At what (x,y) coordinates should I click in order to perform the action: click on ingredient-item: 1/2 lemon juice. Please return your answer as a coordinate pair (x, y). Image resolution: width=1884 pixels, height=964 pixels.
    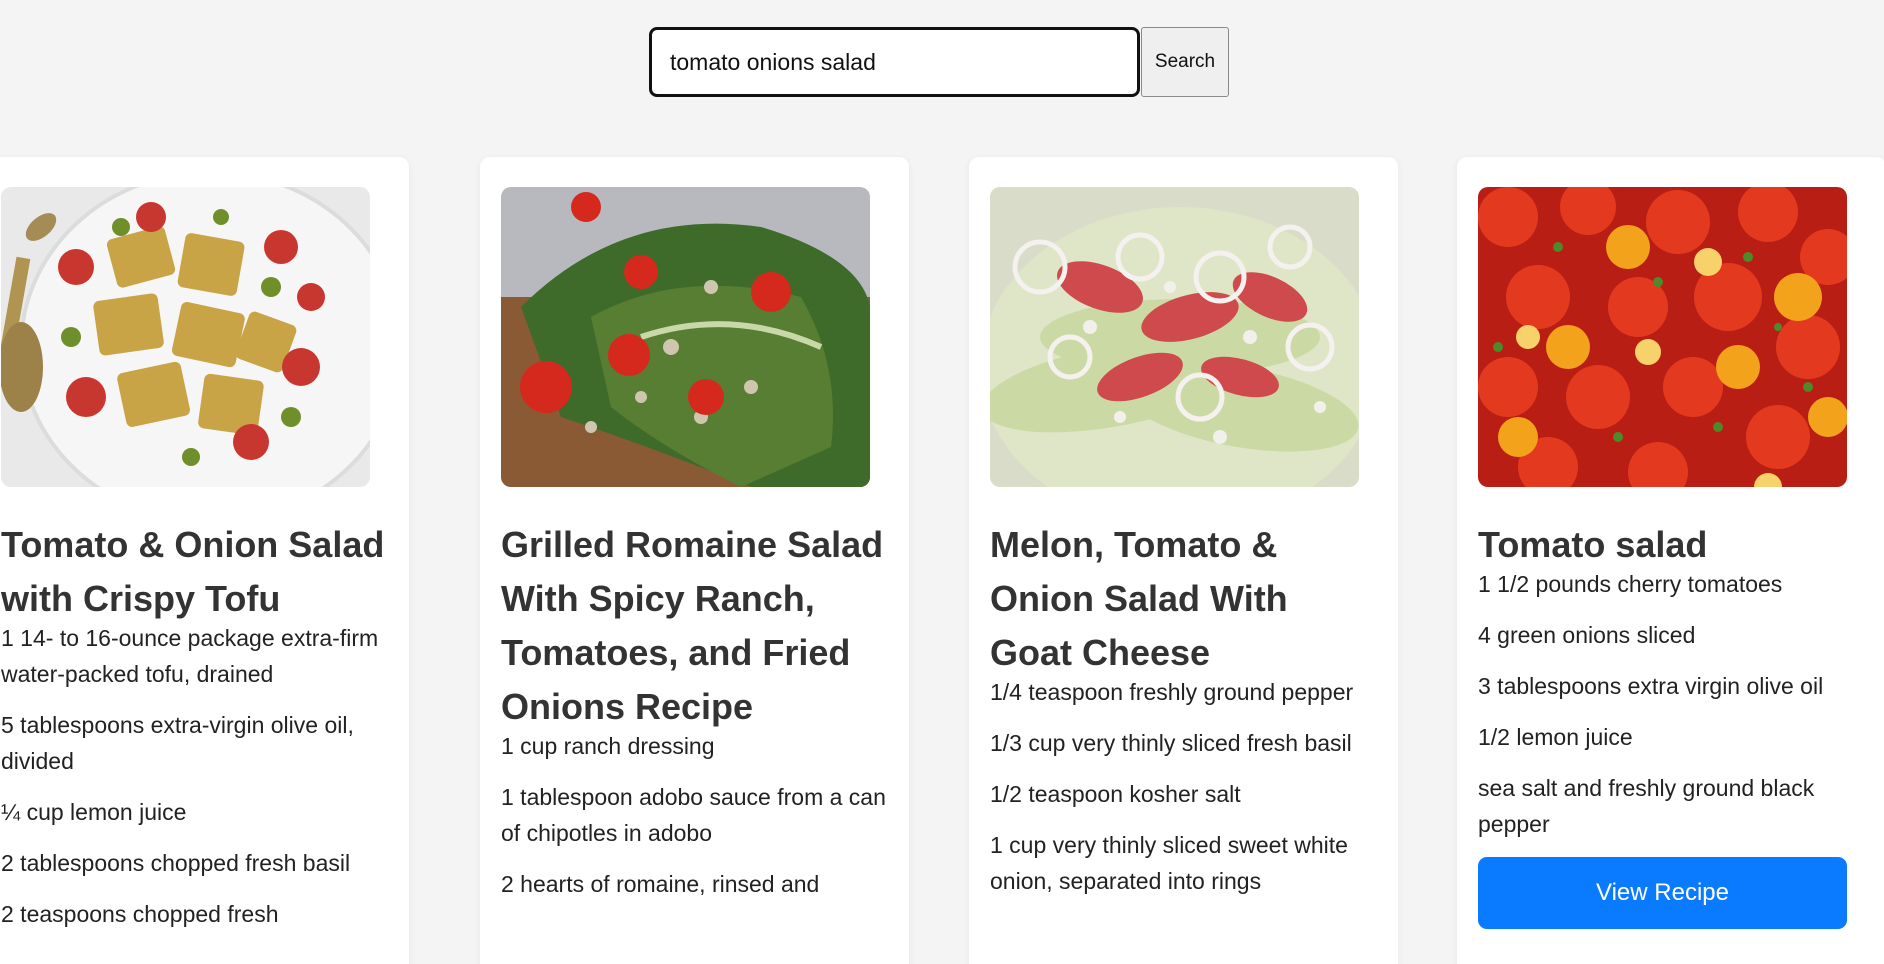
    Looking at the image, I should click on (1555, 737).